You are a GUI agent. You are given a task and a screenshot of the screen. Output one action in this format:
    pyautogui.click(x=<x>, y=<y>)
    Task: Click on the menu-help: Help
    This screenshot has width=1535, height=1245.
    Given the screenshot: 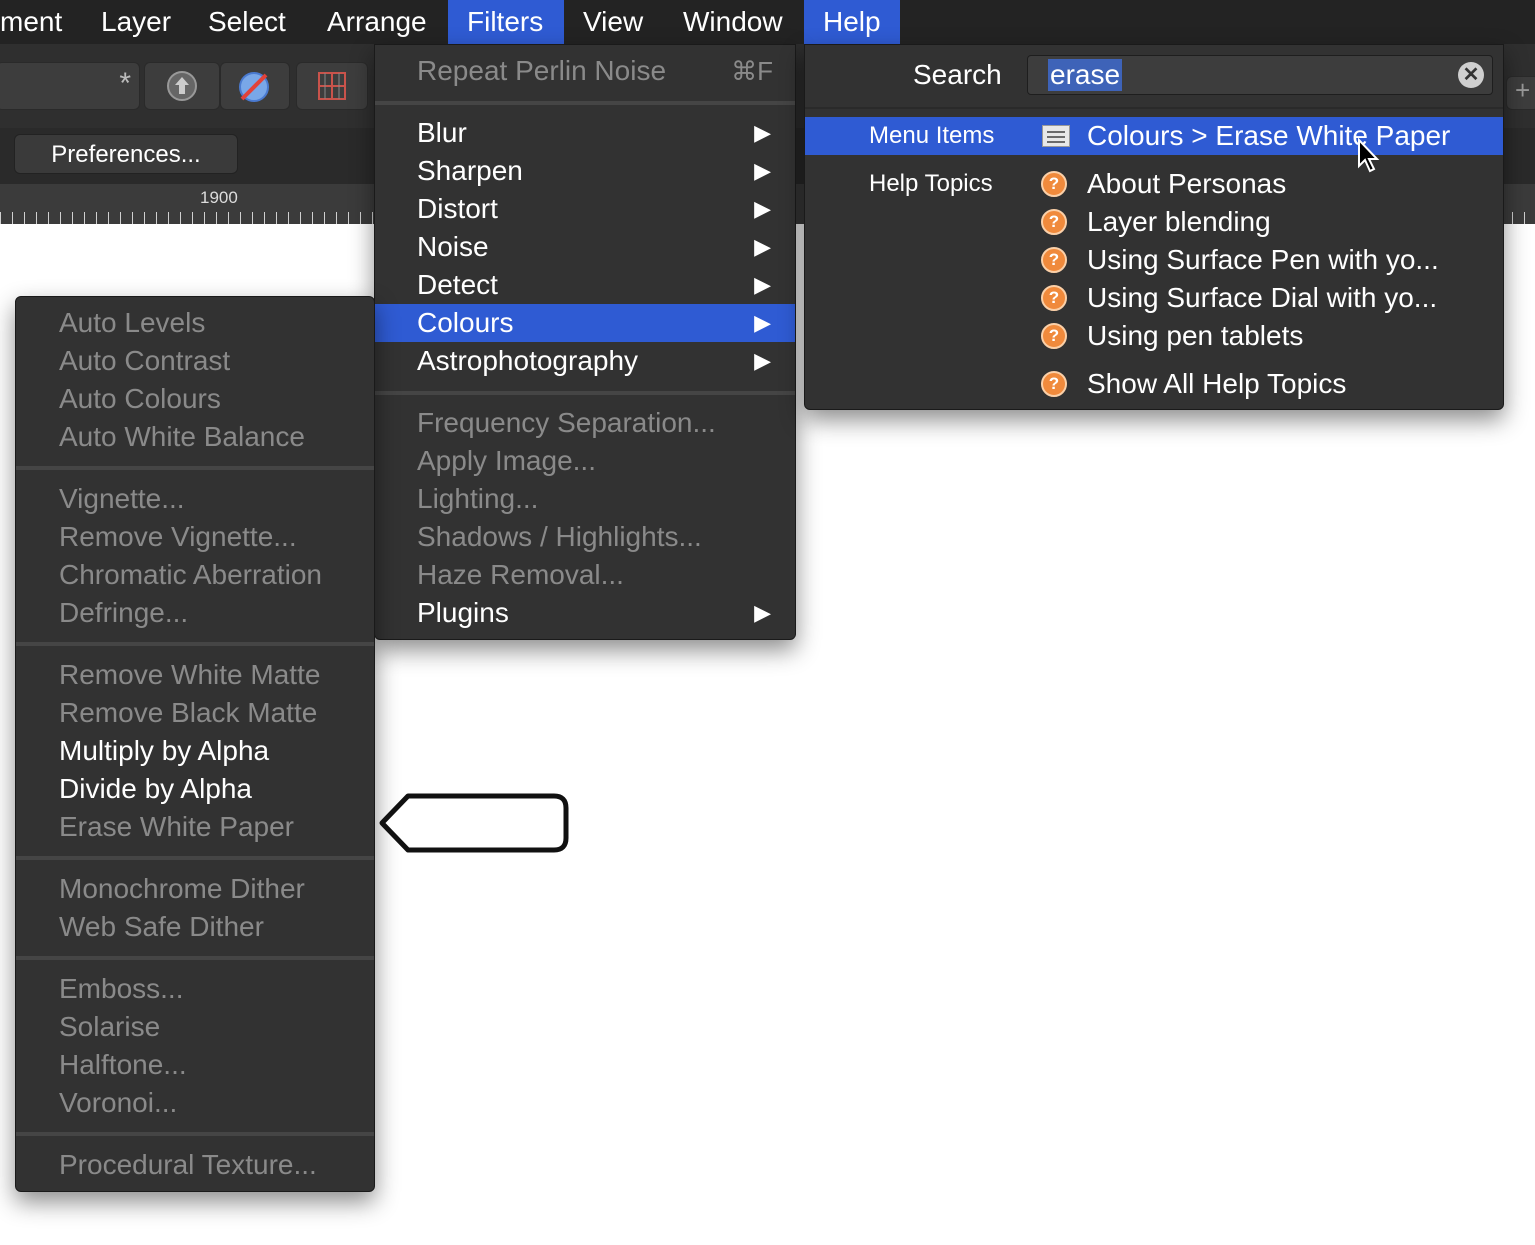 What is the action you would take?
    pyautogui.click(x=852, y=22)
    